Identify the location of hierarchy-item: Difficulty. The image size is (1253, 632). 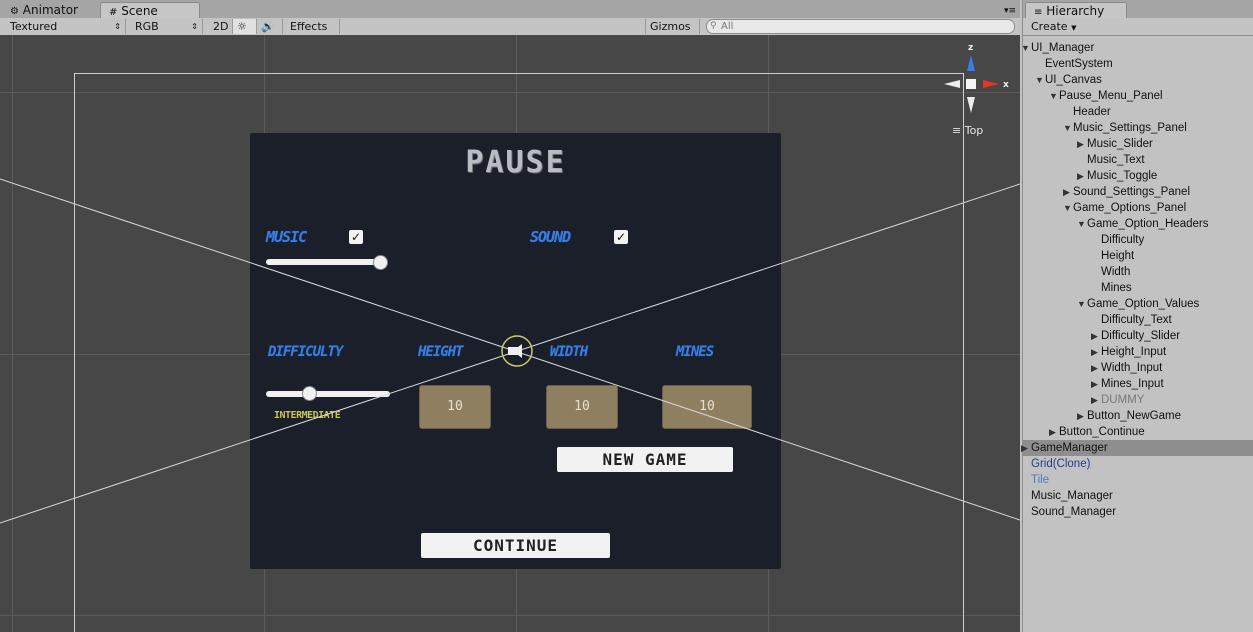
(1138, 240).